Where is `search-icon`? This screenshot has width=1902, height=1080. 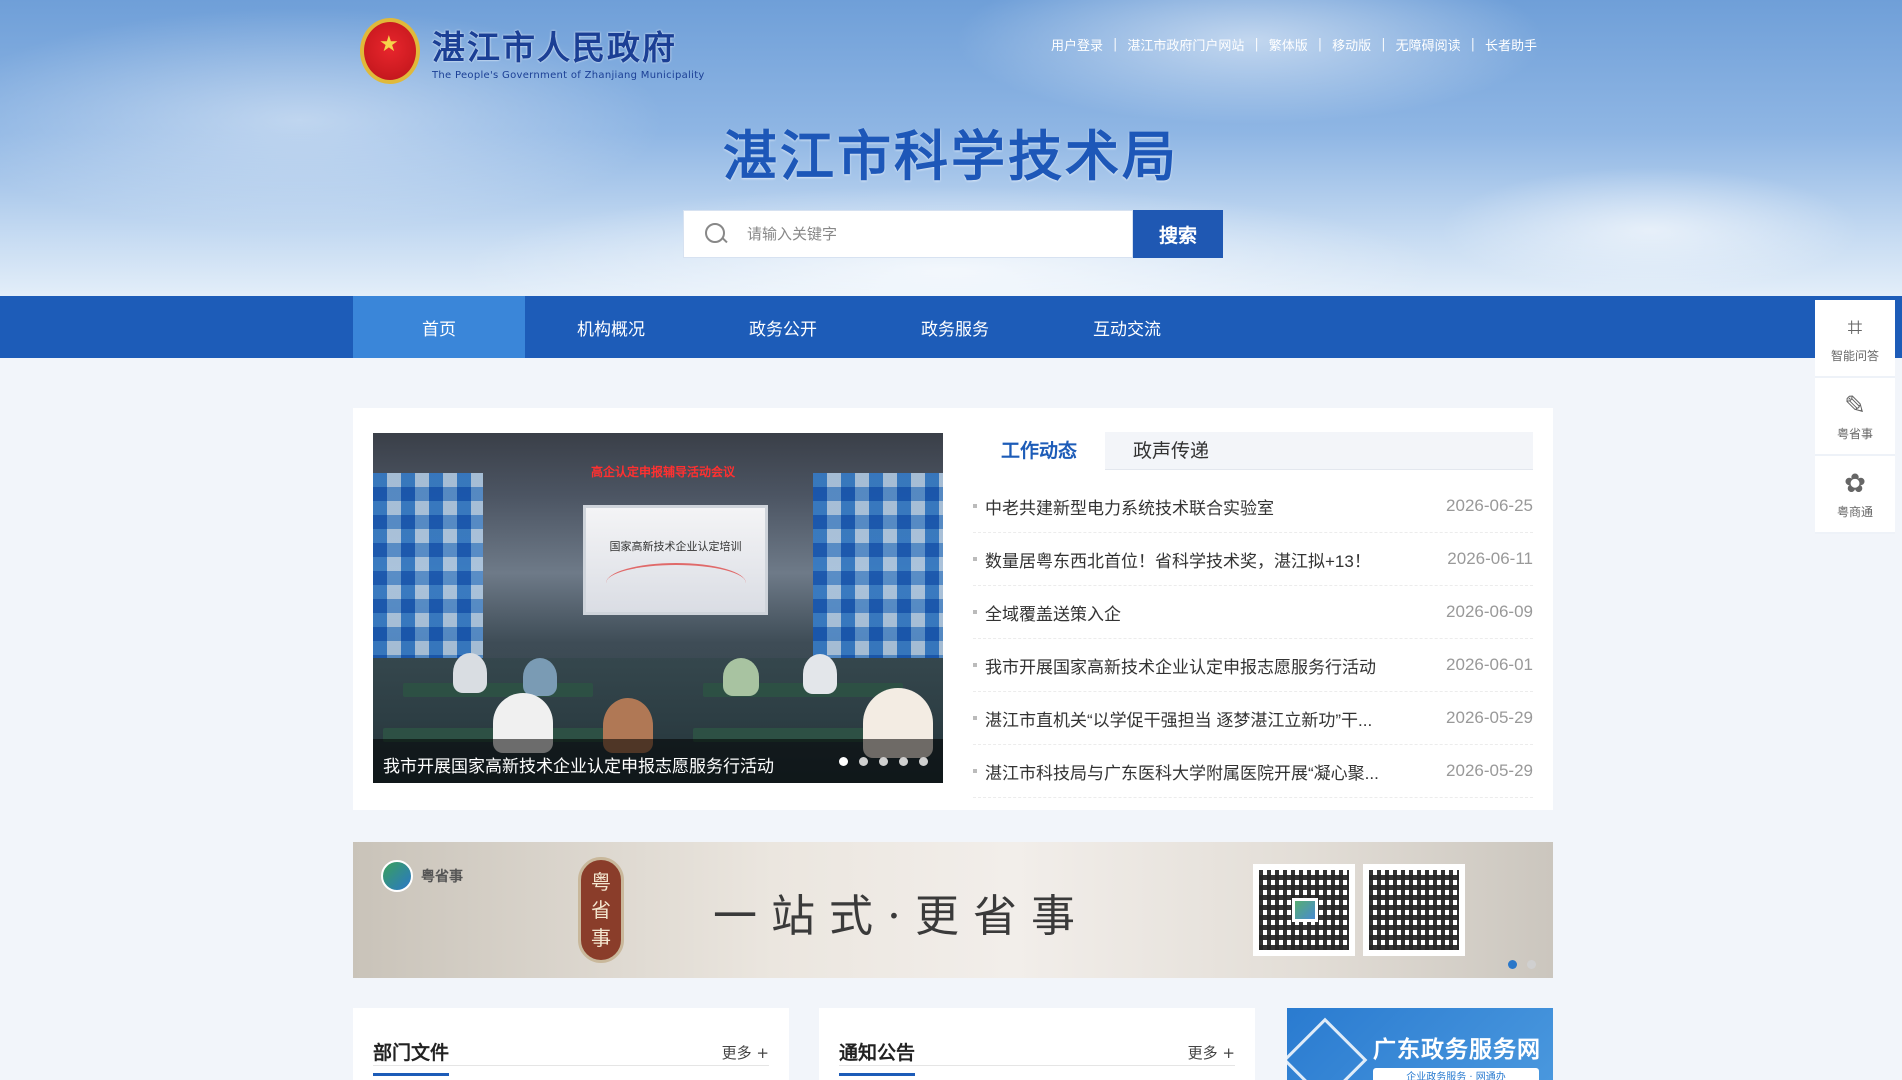
search-icon is located at coordinates (716, 234).